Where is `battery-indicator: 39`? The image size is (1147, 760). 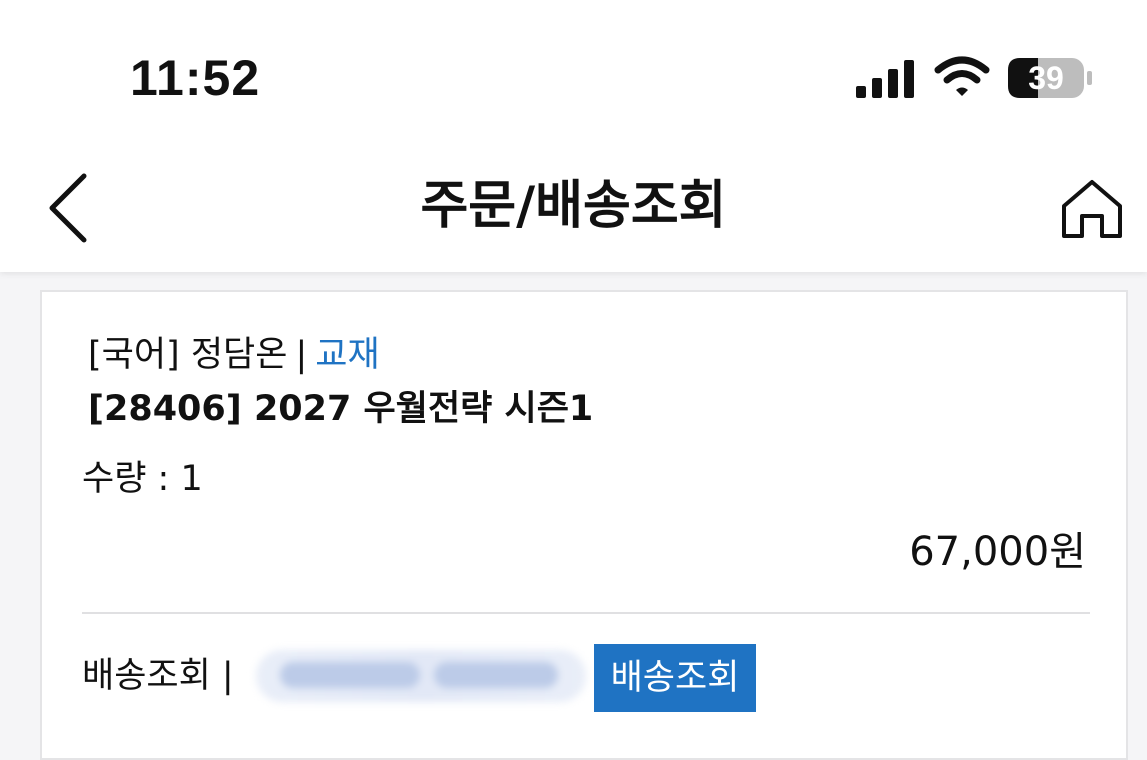
battery-indicator: 39 is located at coordinates (1051, 78).